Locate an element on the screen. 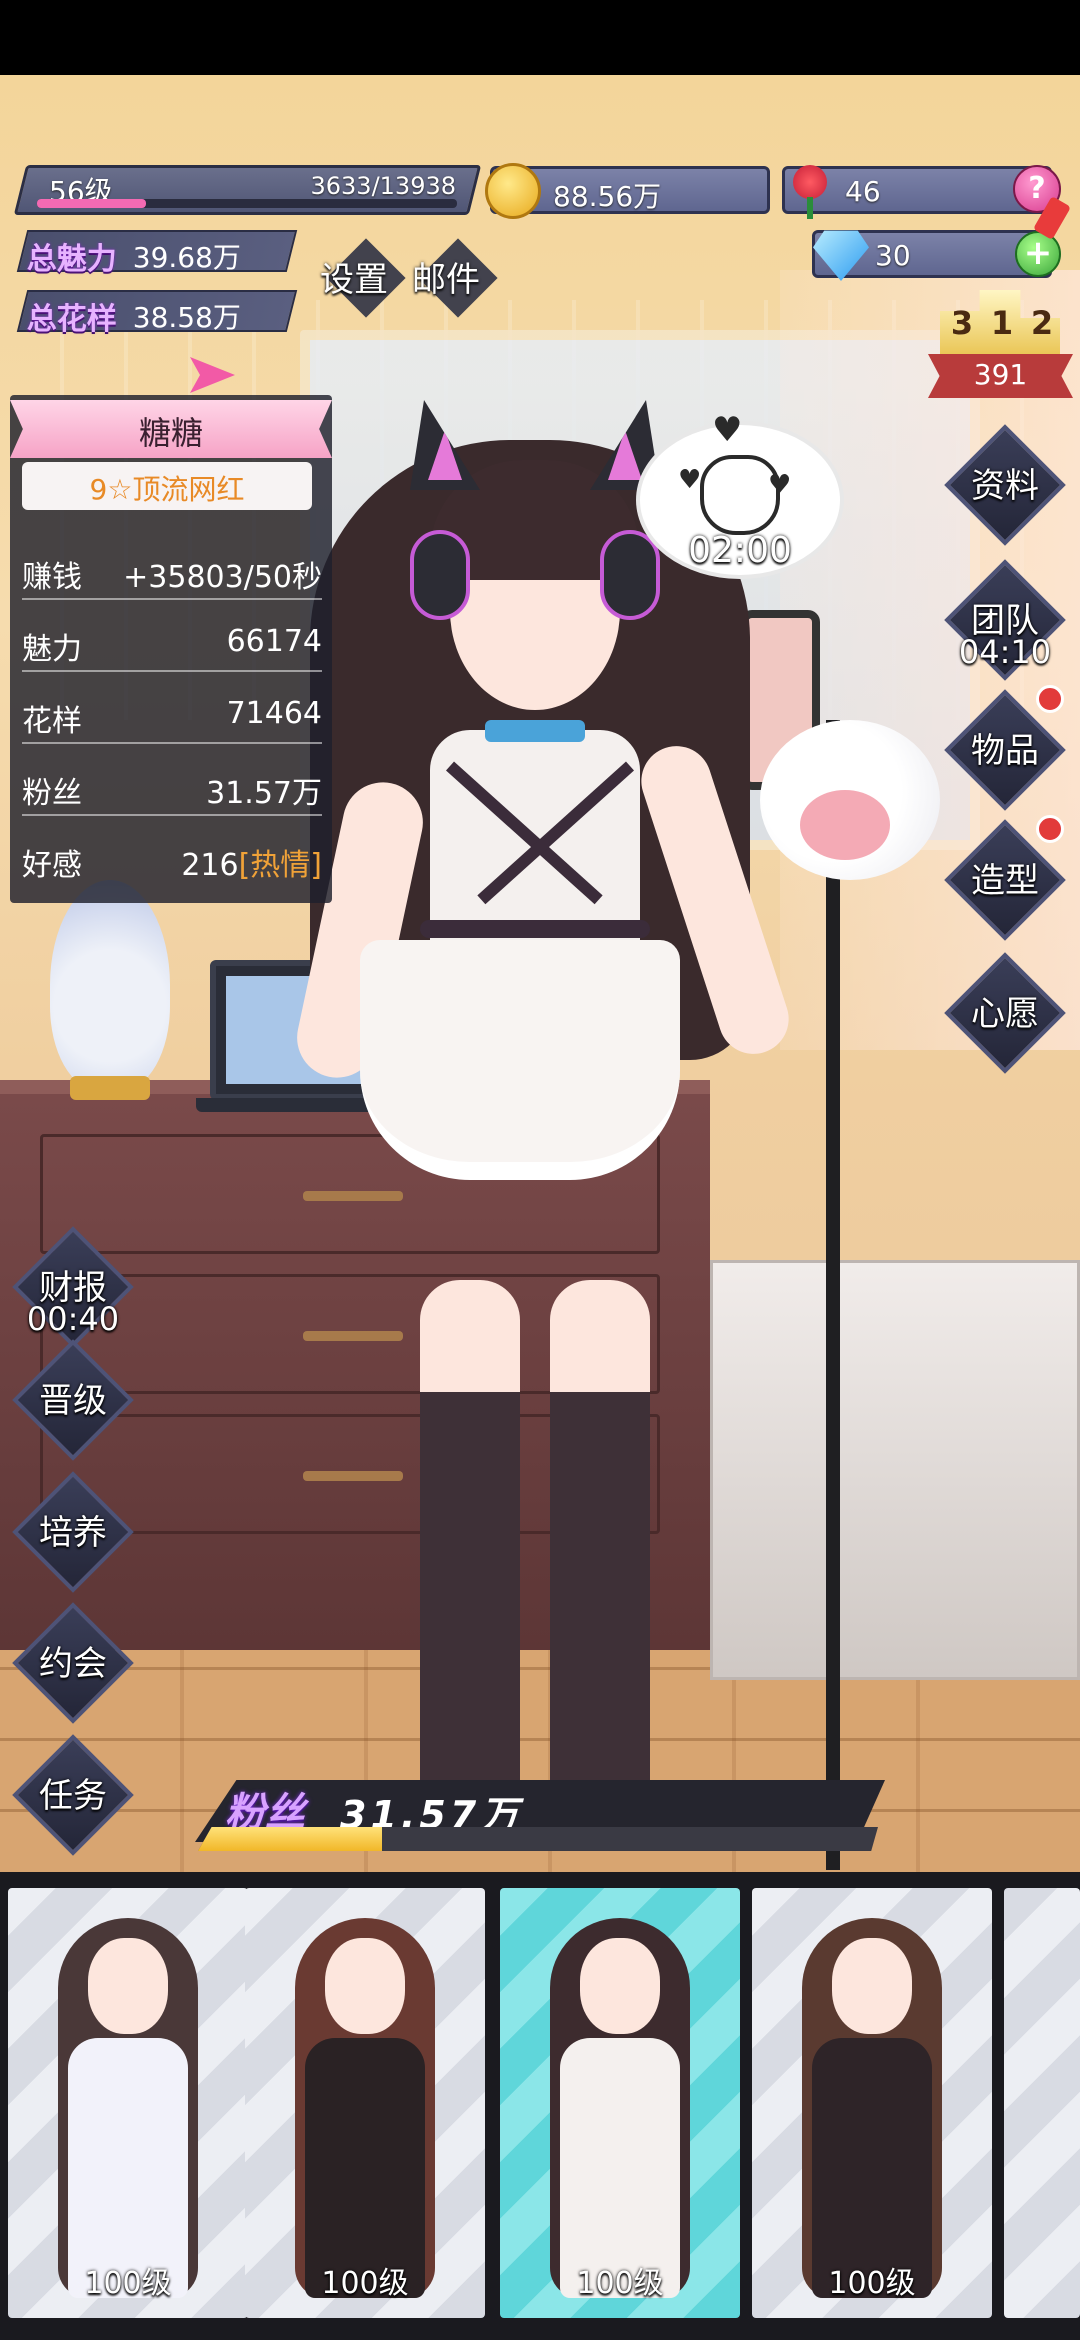  button-label: 造型 is located at coordinates (1005, 881).